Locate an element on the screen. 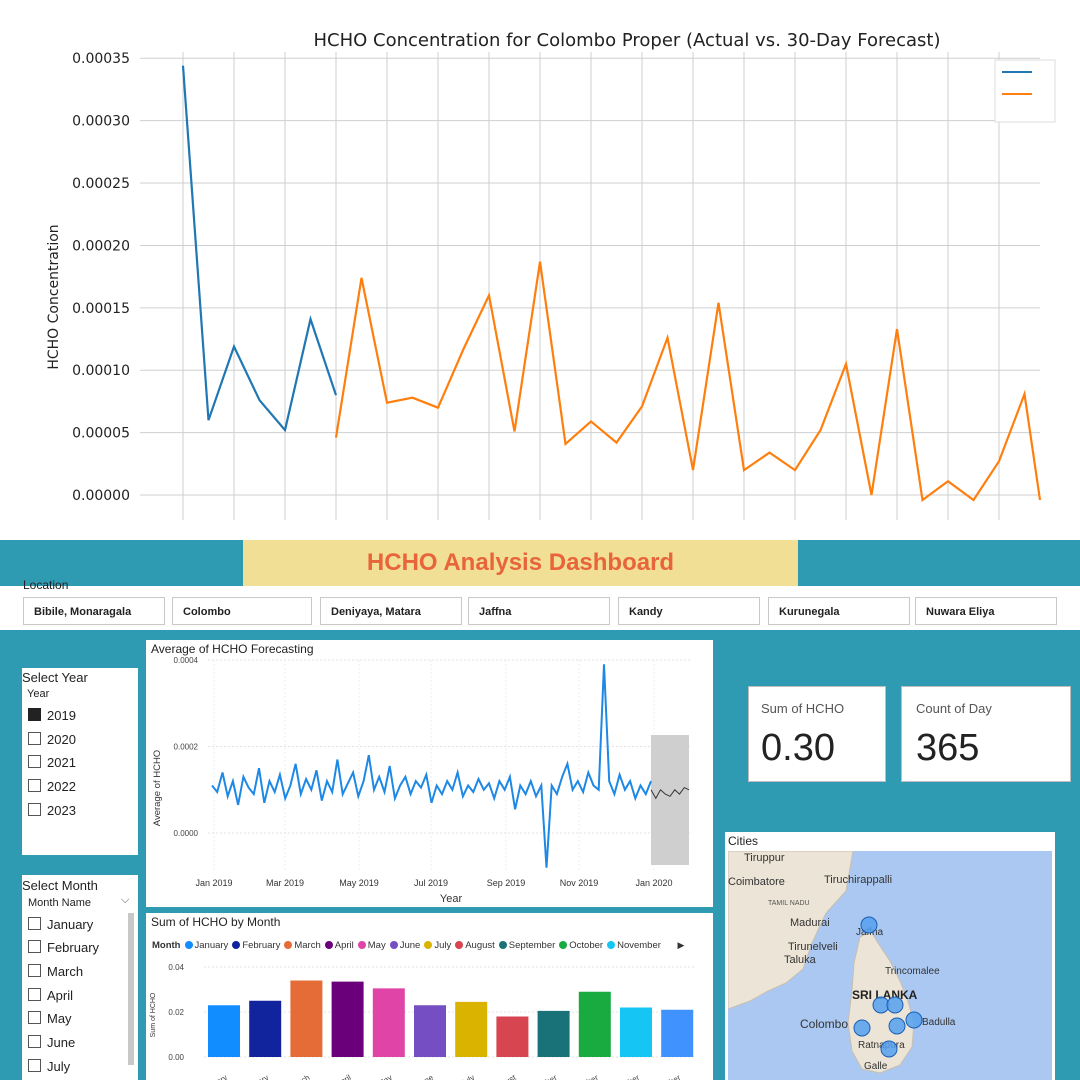 This screenshot has height=1080, width=1080. top-chart-legend is located at coordinates (1025, 91).